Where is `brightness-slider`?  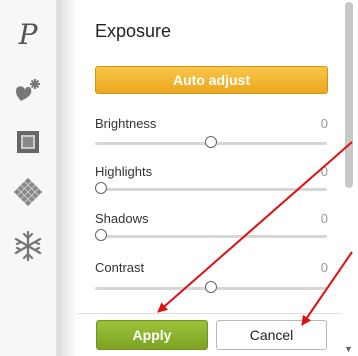 brightness-slider is located at coordinates (211, 142).